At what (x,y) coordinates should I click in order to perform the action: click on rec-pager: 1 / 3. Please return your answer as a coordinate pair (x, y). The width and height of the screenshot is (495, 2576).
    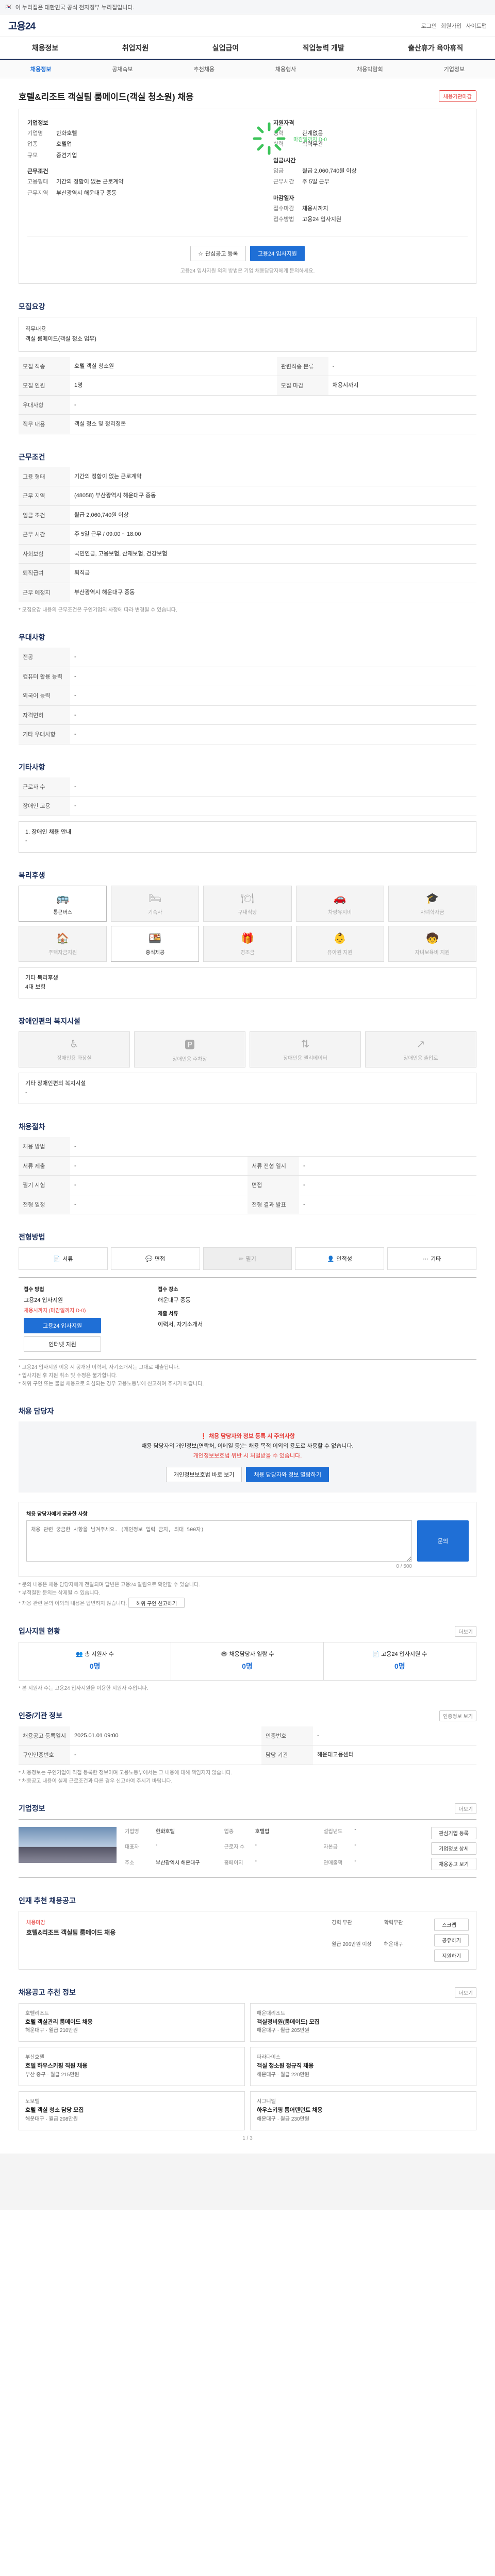
    Looking at the image, I should click on (247, 2138).